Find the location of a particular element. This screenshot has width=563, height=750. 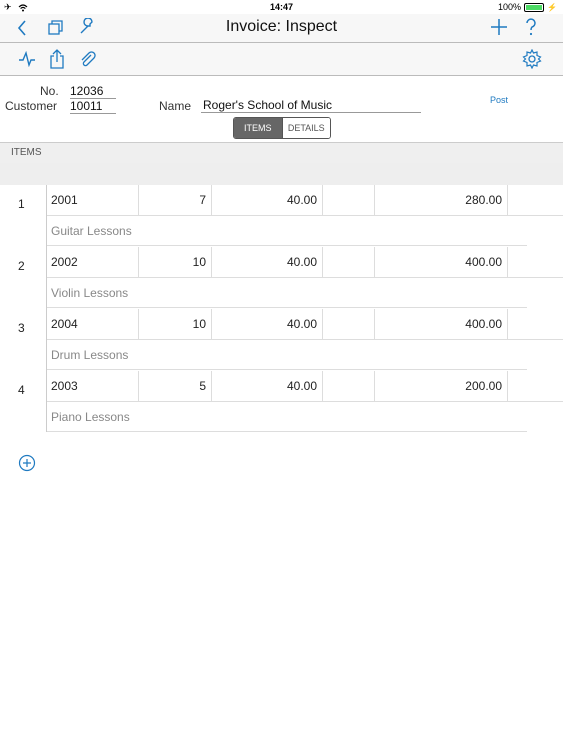

post-link: Post is located at coordinates (499, 100).